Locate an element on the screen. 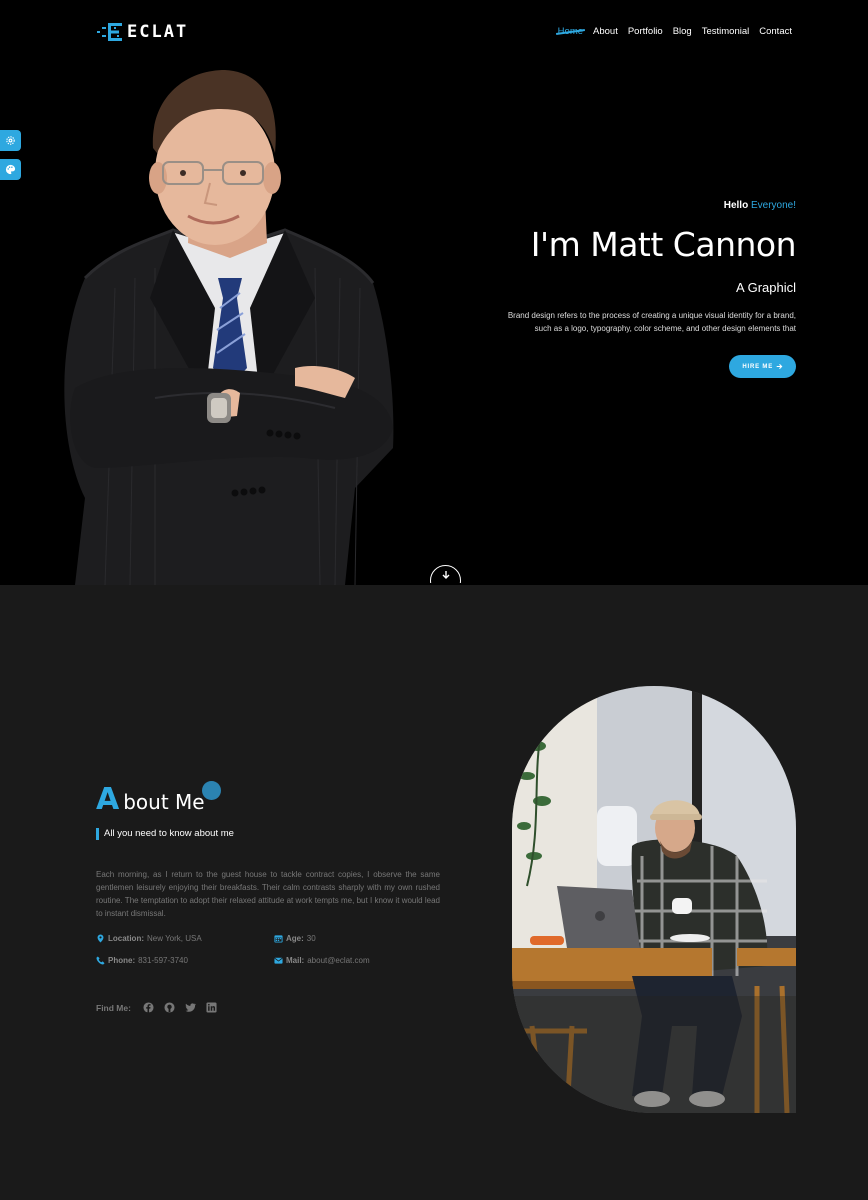  phone-label: Phone: is located at coordinates (122, 960).